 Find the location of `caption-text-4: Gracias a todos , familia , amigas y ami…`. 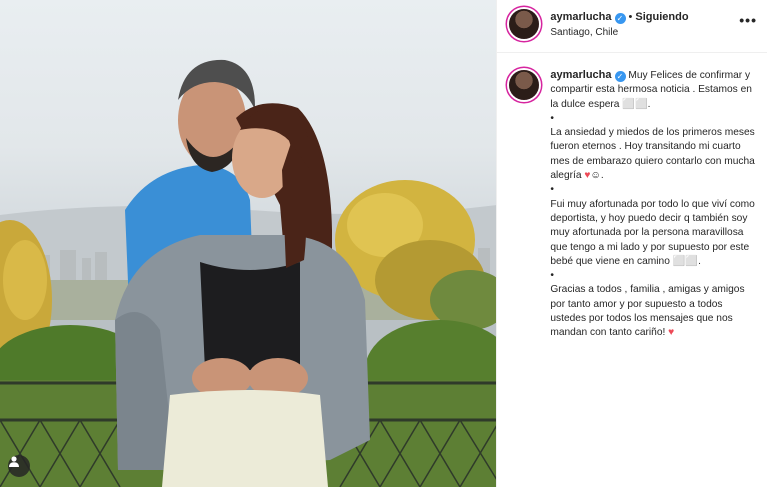

caption-text-4: Gracias a todos , familia , amigas y ami… is located at coordinates (647, 311).